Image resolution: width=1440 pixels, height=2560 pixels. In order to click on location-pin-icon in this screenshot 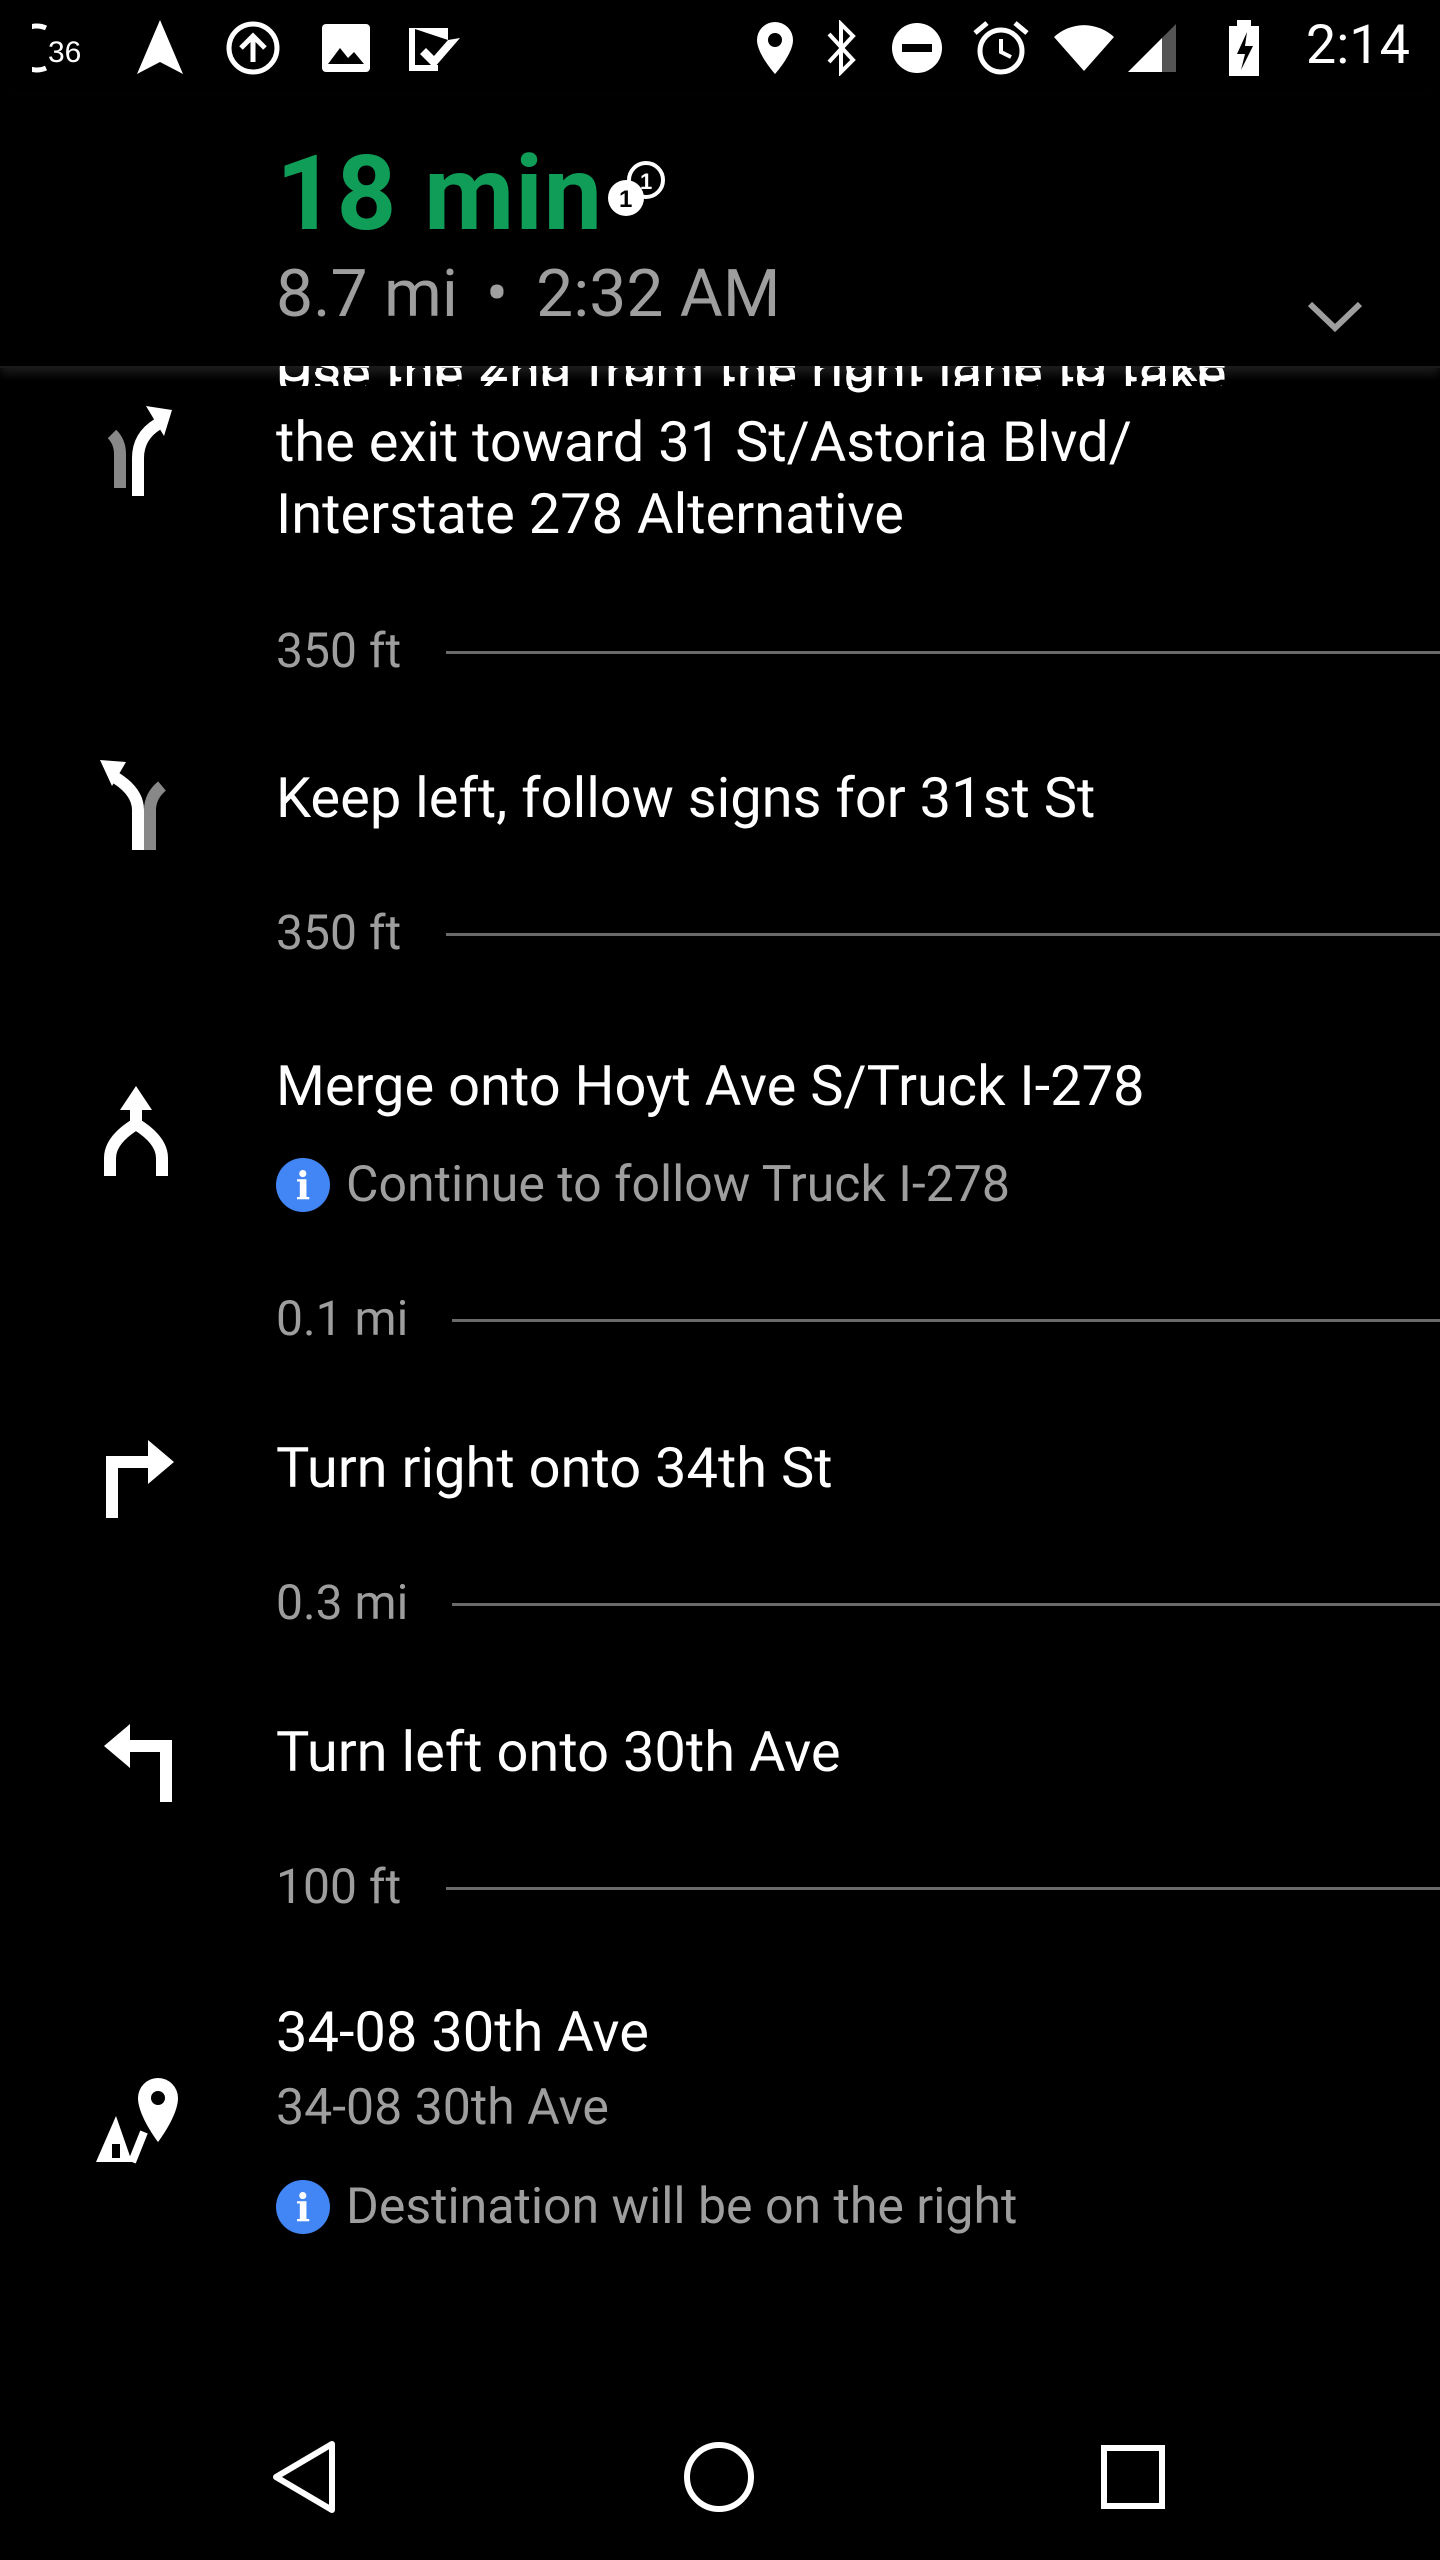, I will do `click(775, 48)`.